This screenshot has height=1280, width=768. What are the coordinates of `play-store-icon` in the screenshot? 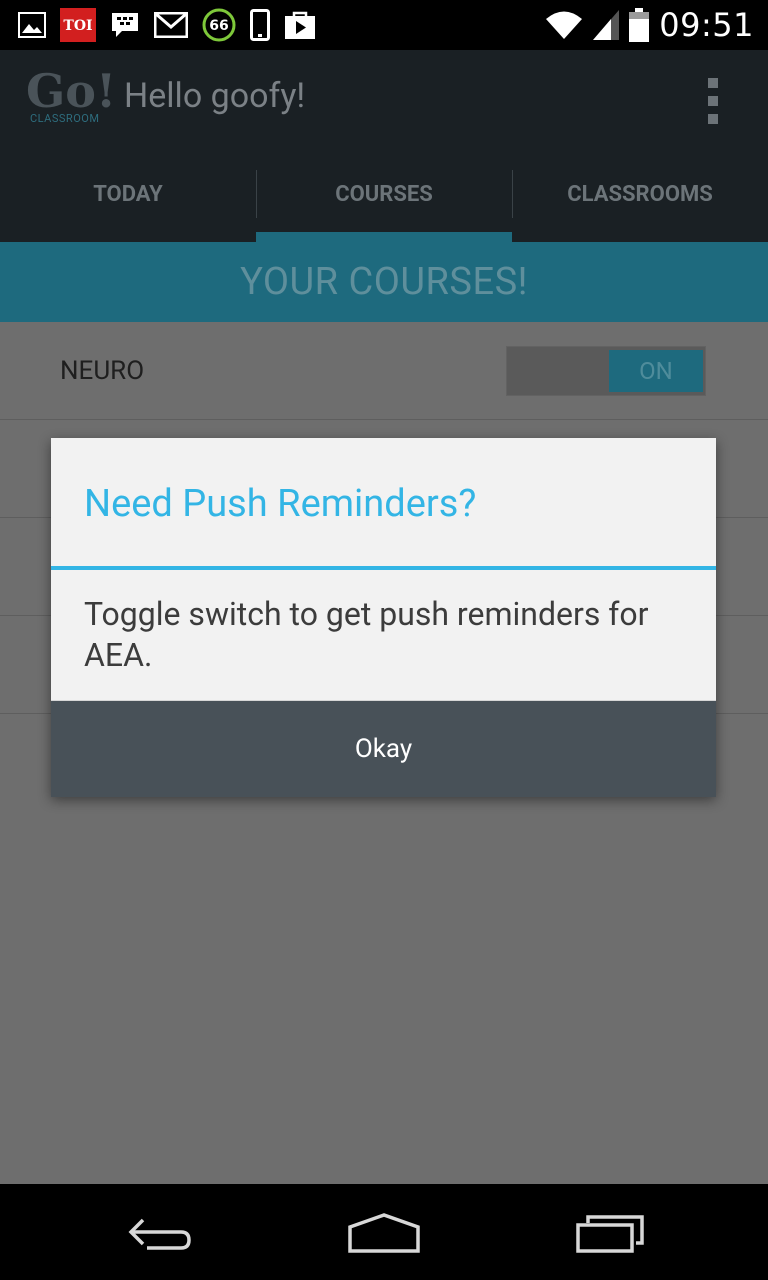 It's located at (300, 25).